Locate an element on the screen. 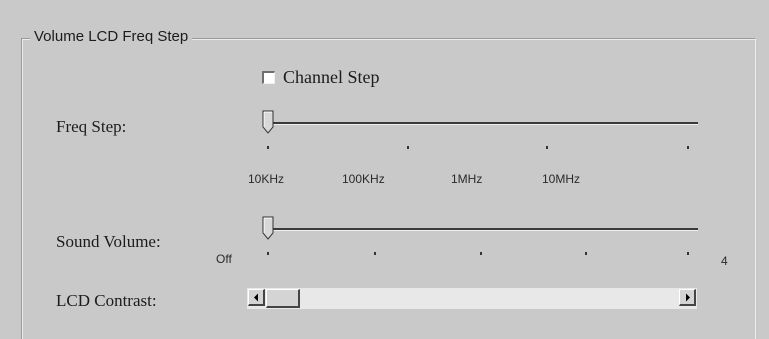  sound-volume-track is located at coordinates (484, 229).